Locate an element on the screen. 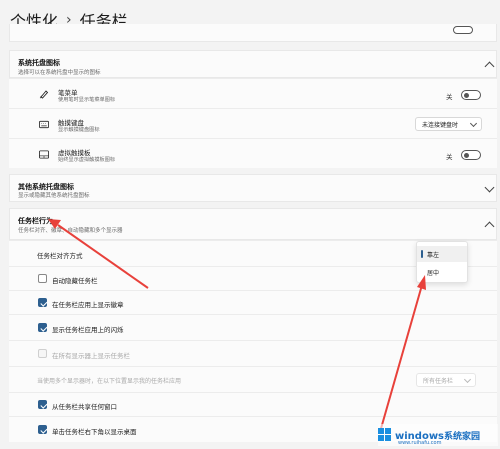 Image resolution: width=500 pixels, height=449 pixels. system-tray-icons-title: 系统托盘图标 is located at coordinates (39, 63).